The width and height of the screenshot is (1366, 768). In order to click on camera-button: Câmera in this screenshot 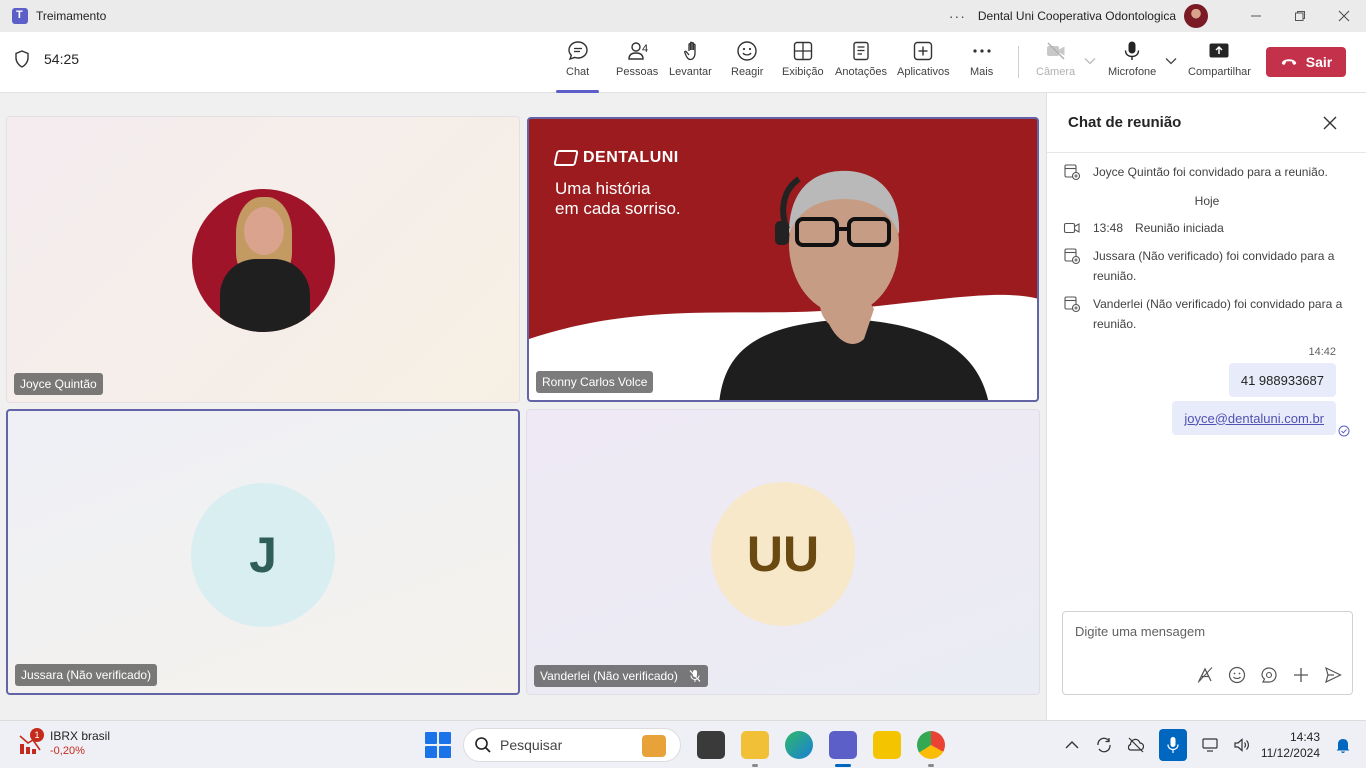, I will do `click(1055, 64)`.